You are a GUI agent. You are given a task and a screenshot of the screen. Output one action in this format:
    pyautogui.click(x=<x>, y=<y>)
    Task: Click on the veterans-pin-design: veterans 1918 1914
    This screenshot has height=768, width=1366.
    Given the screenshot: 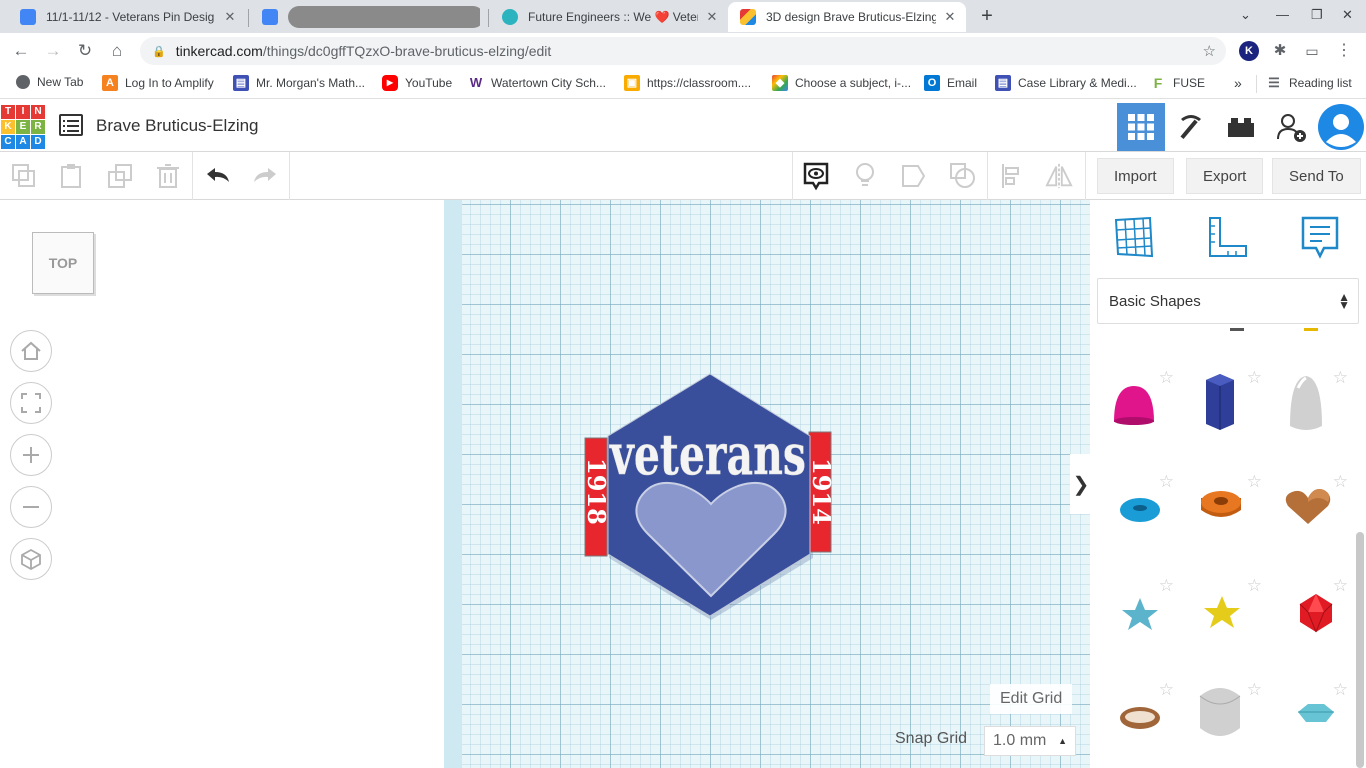 What is the action you would take?
    pyautogui.click(x=708, y=496)
    